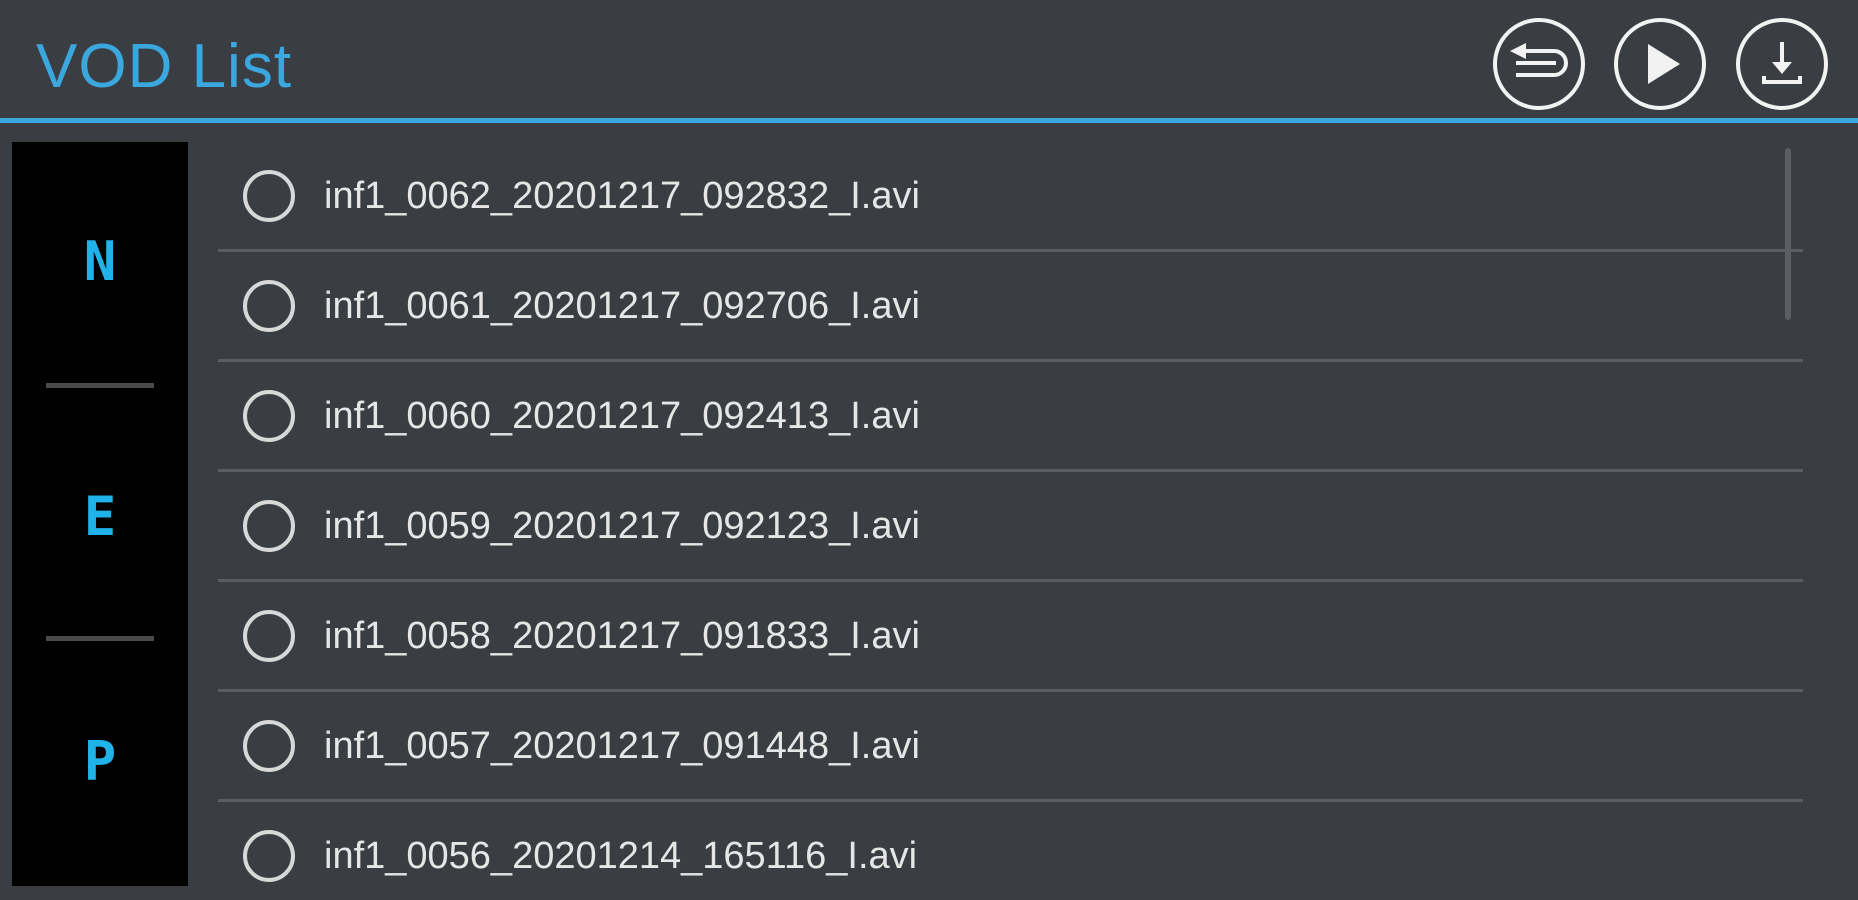 This screenshot has height=900, width=1858. Describe the element at coordinates (929, 120) in the screenshot. I see `header-divider` at that location.